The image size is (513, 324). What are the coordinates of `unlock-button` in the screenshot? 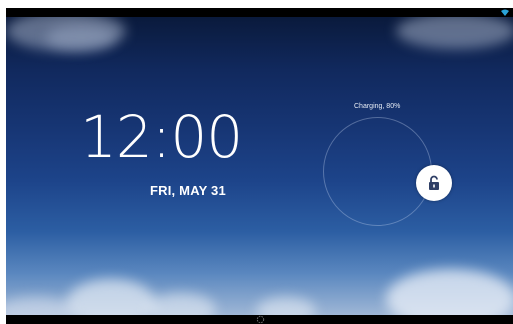 It's located at (434, 183).